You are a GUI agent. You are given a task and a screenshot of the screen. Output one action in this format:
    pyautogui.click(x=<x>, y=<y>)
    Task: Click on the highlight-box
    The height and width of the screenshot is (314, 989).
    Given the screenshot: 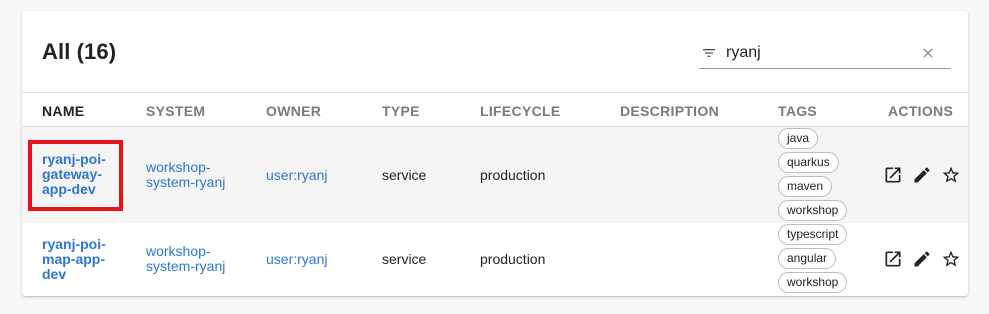 What is the action you would take?
    pyautogui.click(x=75, y=175)
    